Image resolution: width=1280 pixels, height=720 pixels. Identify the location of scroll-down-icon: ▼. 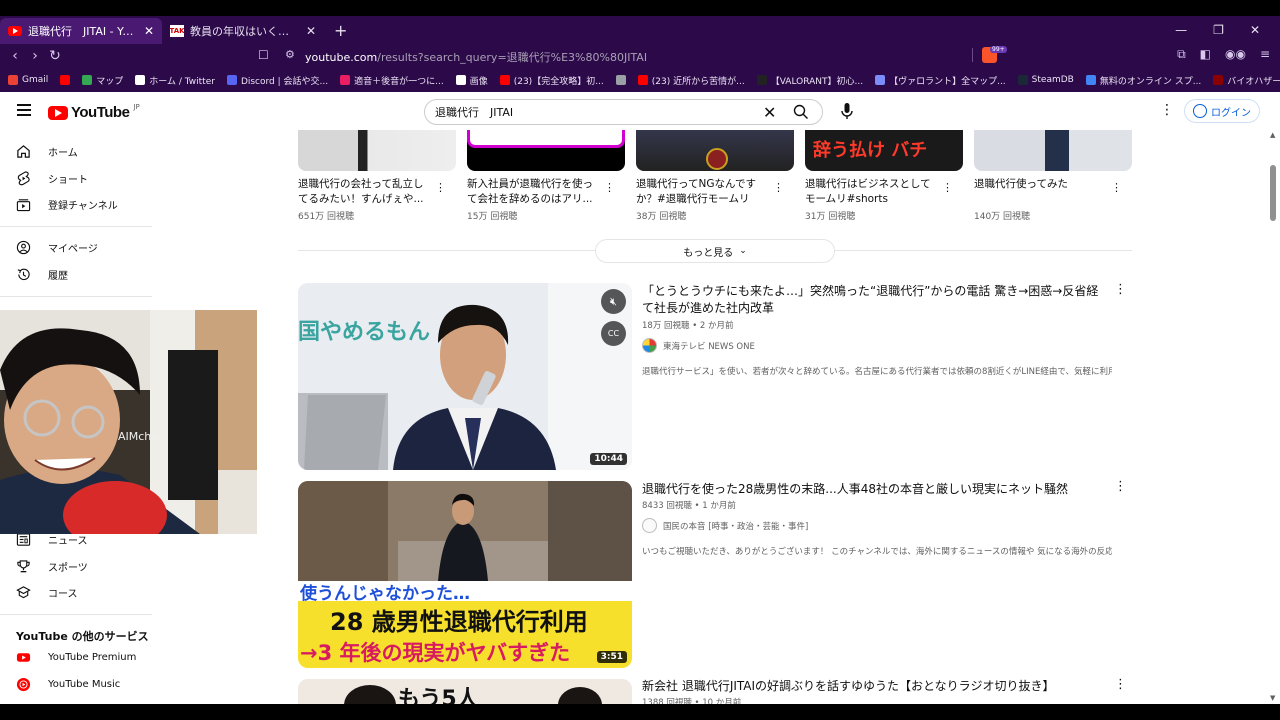
(1272, 698).